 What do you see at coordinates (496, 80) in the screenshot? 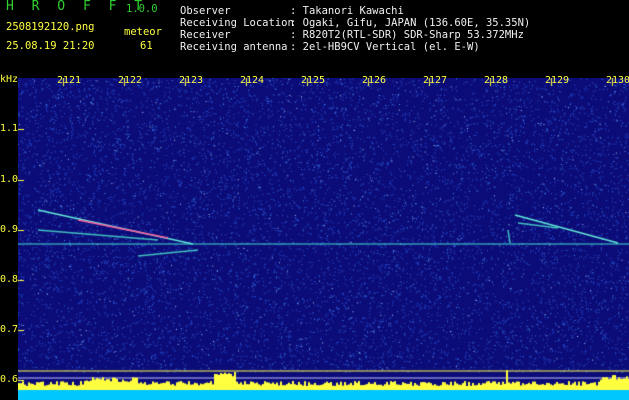
I see `x-tick-label: 2128` at bounding box center [496, 80].